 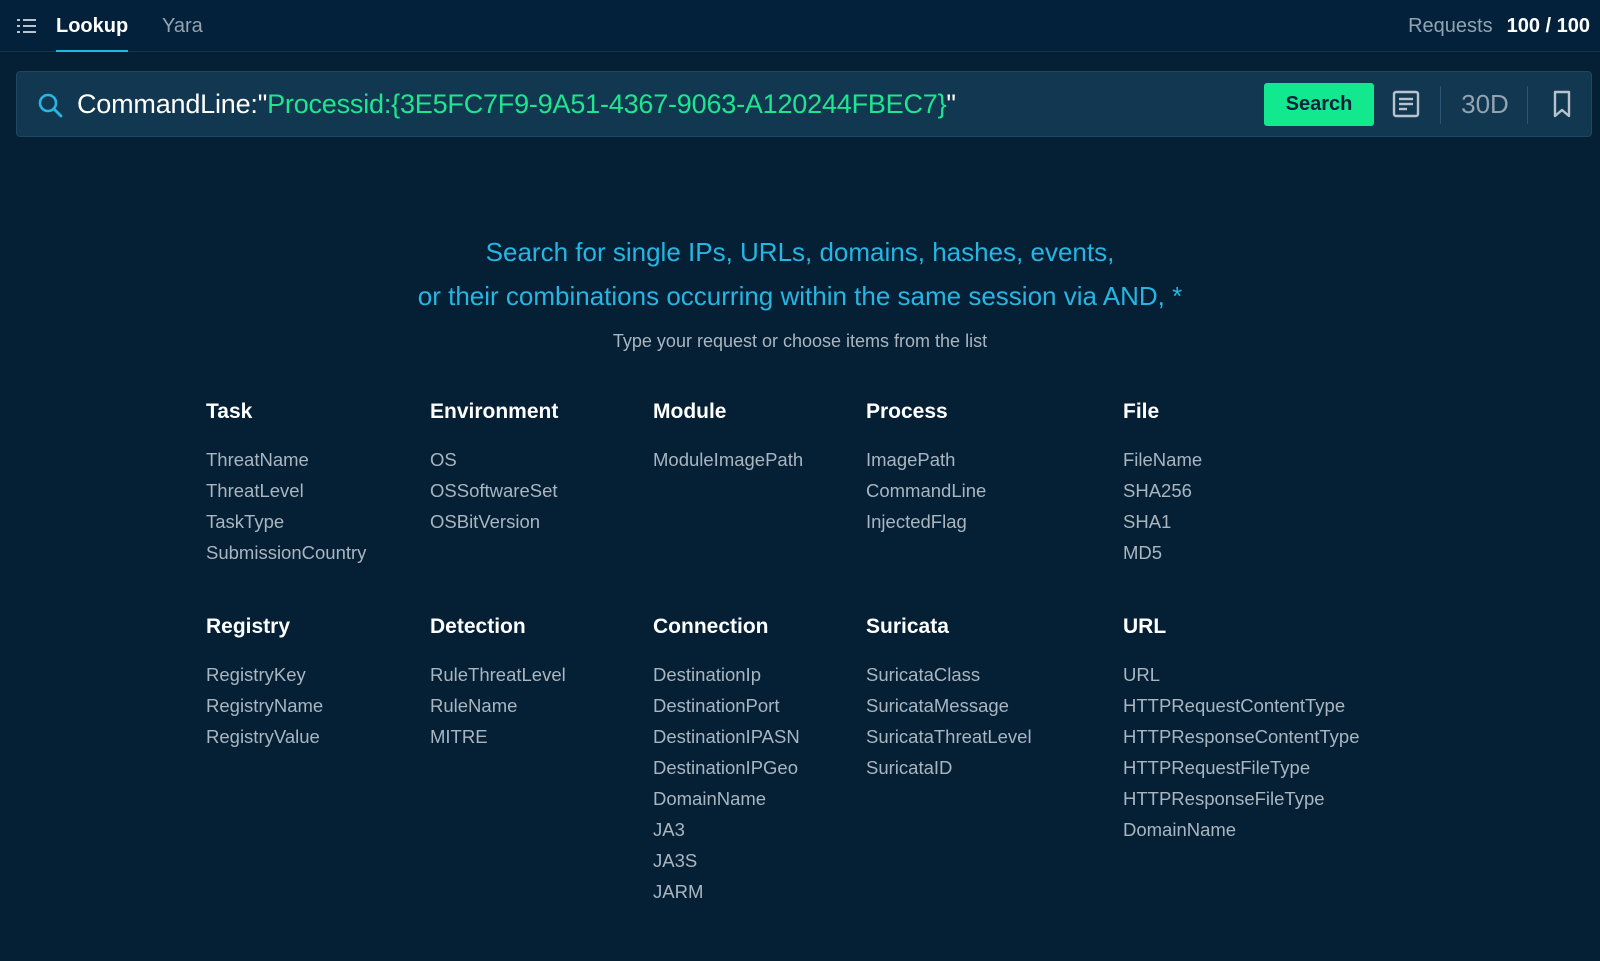 I want to click on list-item: JA3, so click(x=773, y=829).